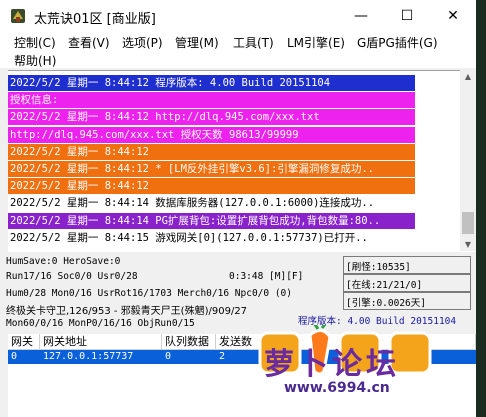  Describe the element at coordinates (468, 244) in the screenshot. I see `scroll-down-arrow-icon: ▼` at that location.